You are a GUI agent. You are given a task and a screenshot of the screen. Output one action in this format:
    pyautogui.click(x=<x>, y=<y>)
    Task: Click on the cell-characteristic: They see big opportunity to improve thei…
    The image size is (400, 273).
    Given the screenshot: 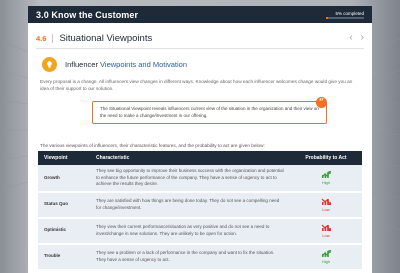 What is the action you would take?
    pyautogui.click(x=190, y=179)
    